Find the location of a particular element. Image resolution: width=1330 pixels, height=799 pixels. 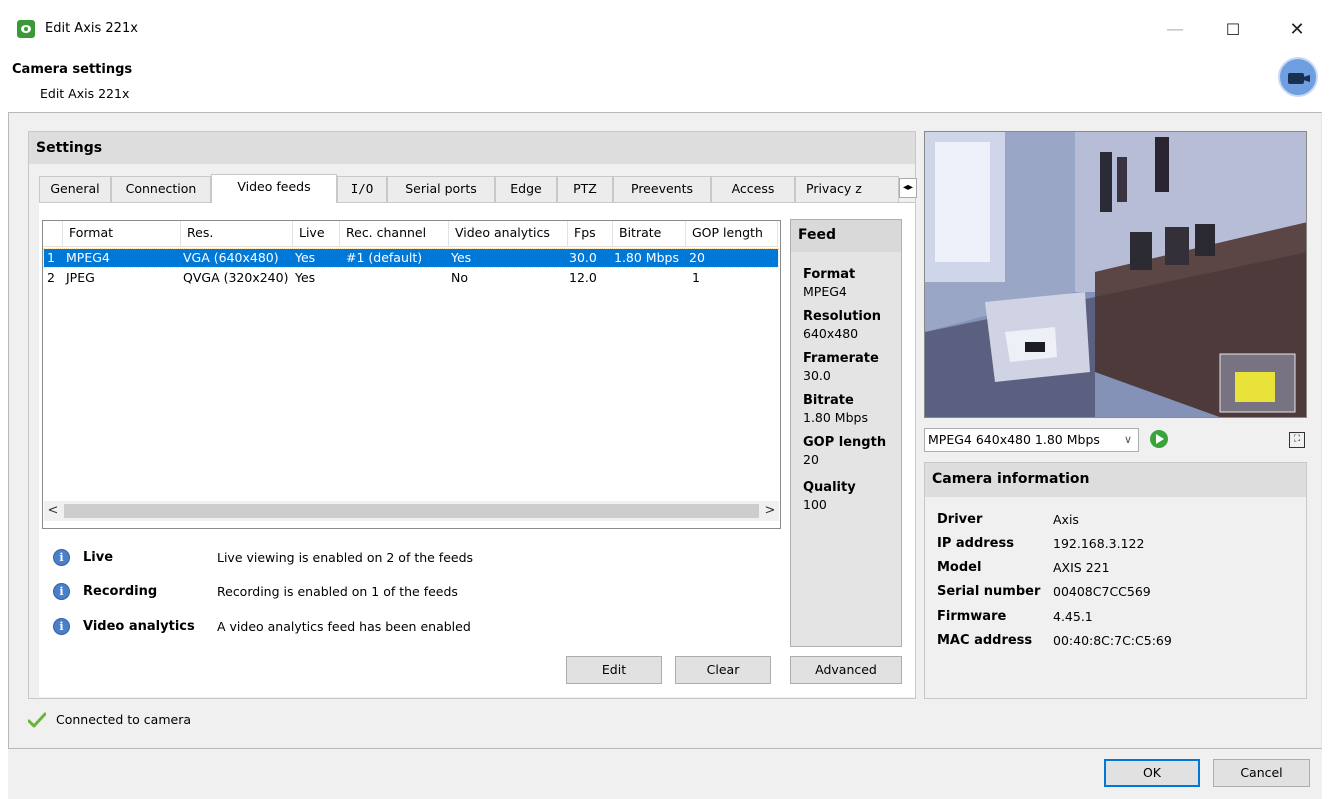

settings-title: Settings is located at coordinates (69, 148).